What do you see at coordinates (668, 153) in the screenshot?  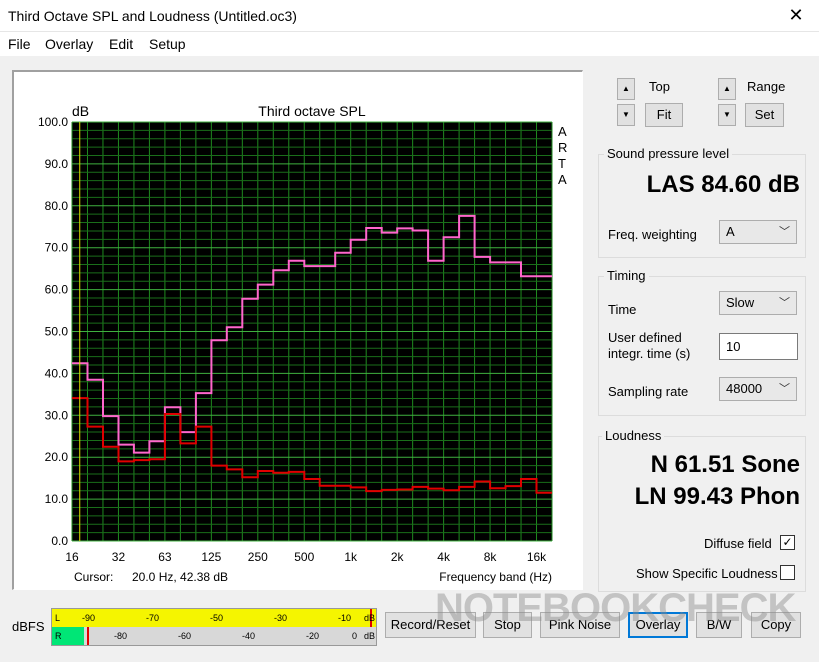 I see `spl-group-title: Sound pressure level` at bounding box center [668, 153].